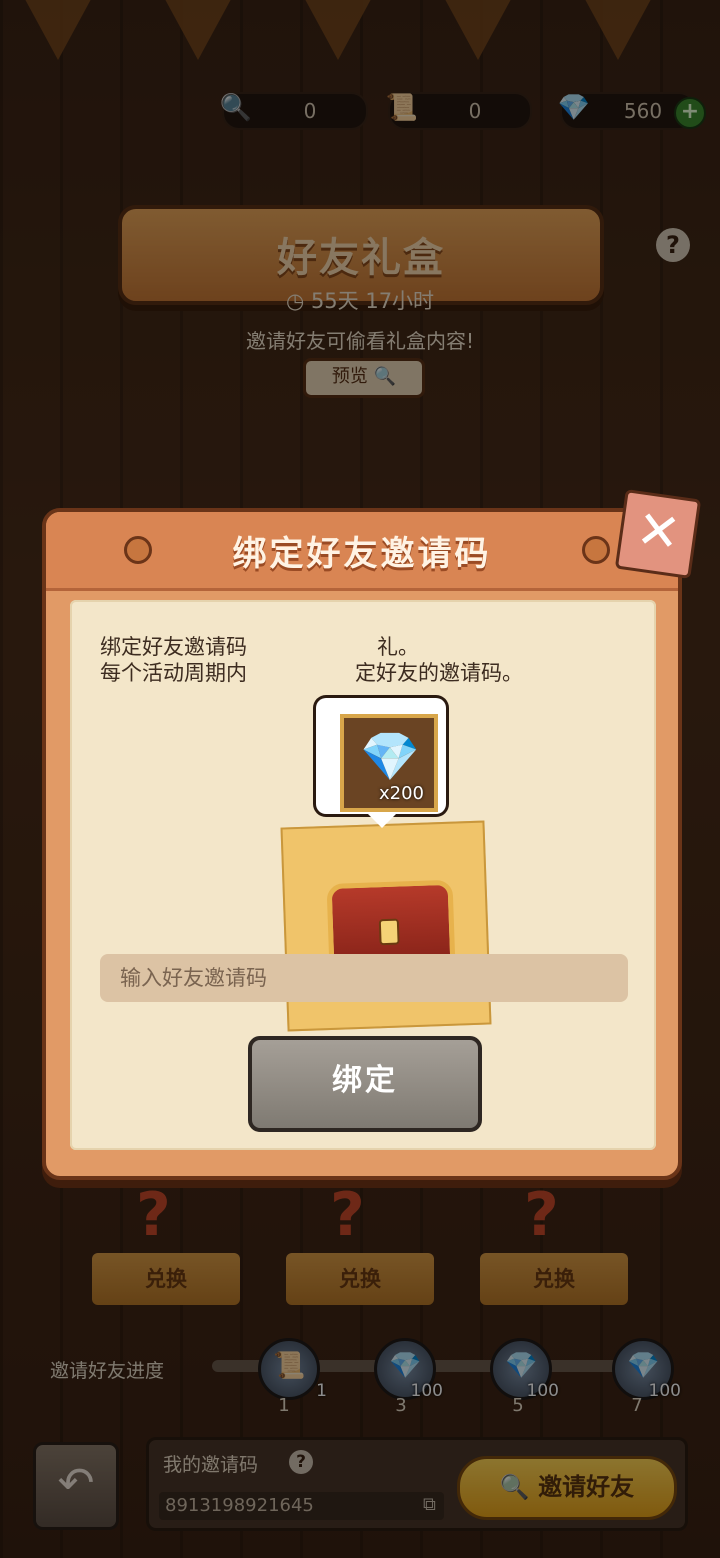  I want to click on dialog-description: 绑定好友邀请码 礼。 每个活动周期内 定好友的邀请码。, so click(311, 660).